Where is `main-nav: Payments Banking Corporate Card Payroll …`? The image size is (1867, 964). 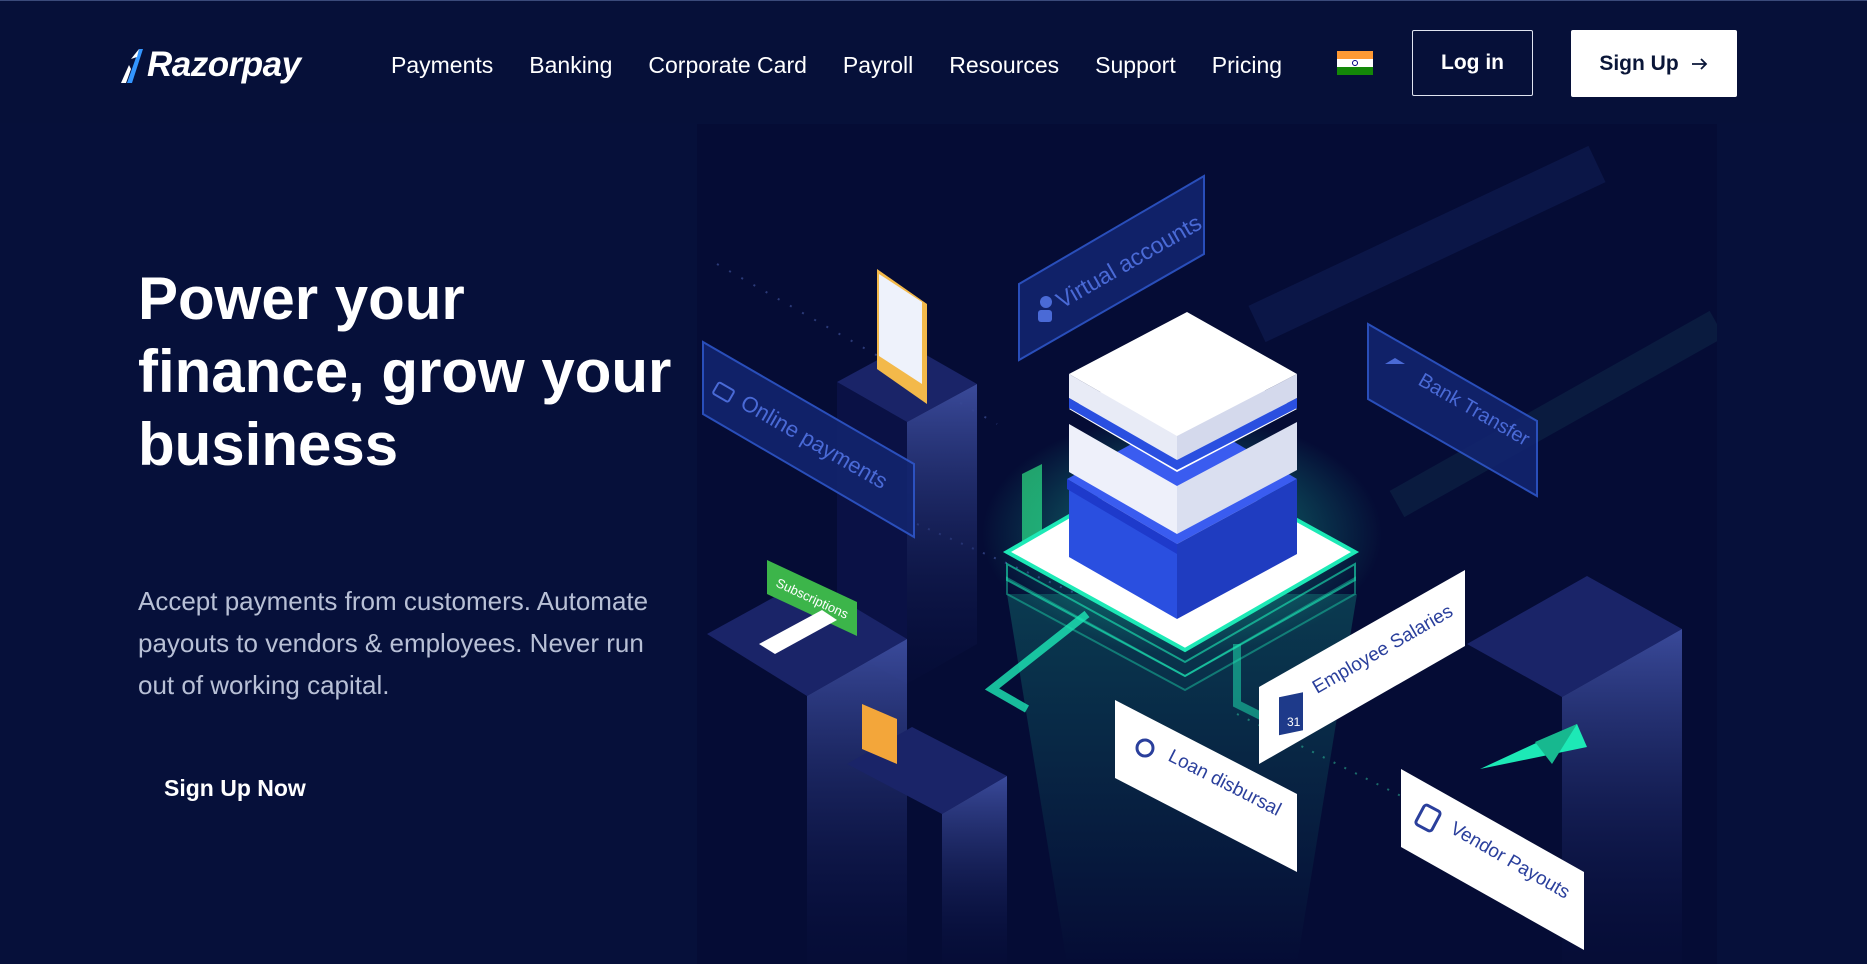 main-nav: Payments Banking Corporate Card Payroll … is located at coordinates (854, 65).